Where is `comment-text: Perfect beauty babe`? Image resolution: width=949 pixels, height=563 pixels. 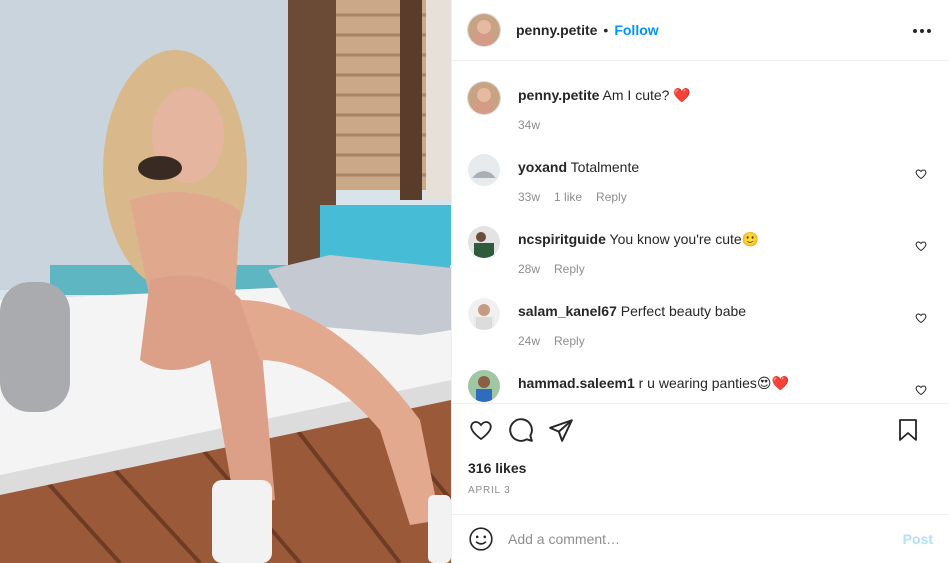 comment-text: Perfect beauty babe is located at coordinates (683, 311).